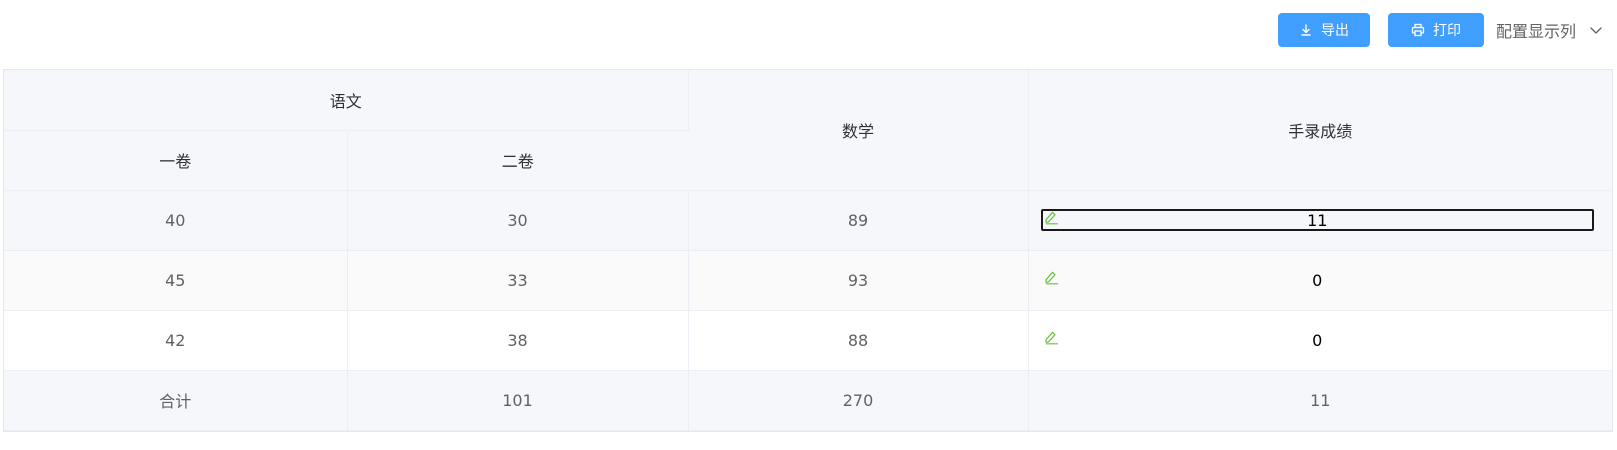 The height and width of the screenshot is (450, 1617). What do you see at coordinates (1306, 30) in the screenshot?
I see `download-icon` at bounding box center [1306, 30].